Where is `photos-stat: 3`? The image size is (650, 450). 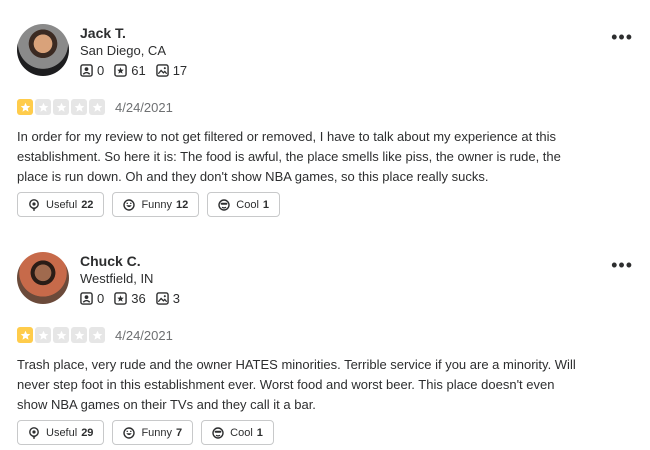 photos-stat: 3 is located at coordinates (167, 298).